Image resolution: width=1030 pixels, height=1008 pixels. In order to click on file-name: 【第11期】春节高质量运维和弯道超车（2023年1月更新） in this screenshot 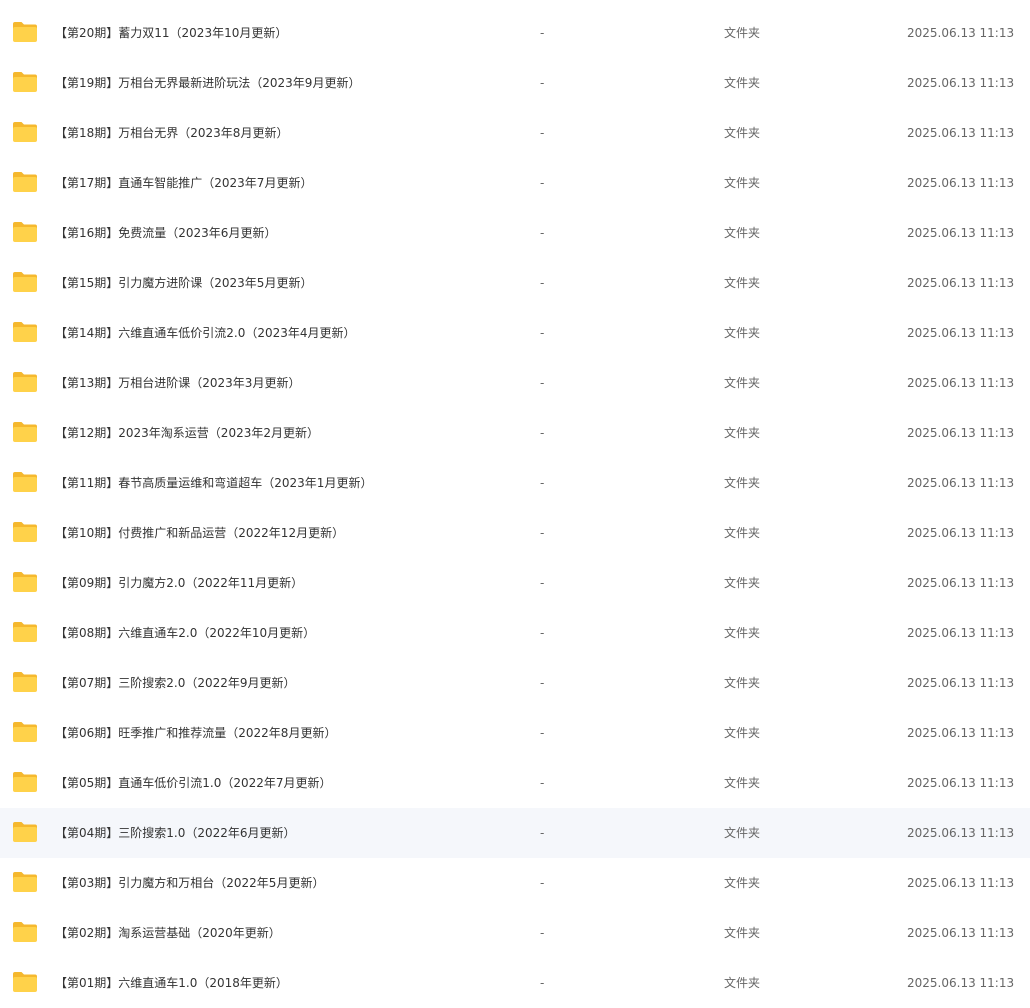, I will do `click(213, 483)`.